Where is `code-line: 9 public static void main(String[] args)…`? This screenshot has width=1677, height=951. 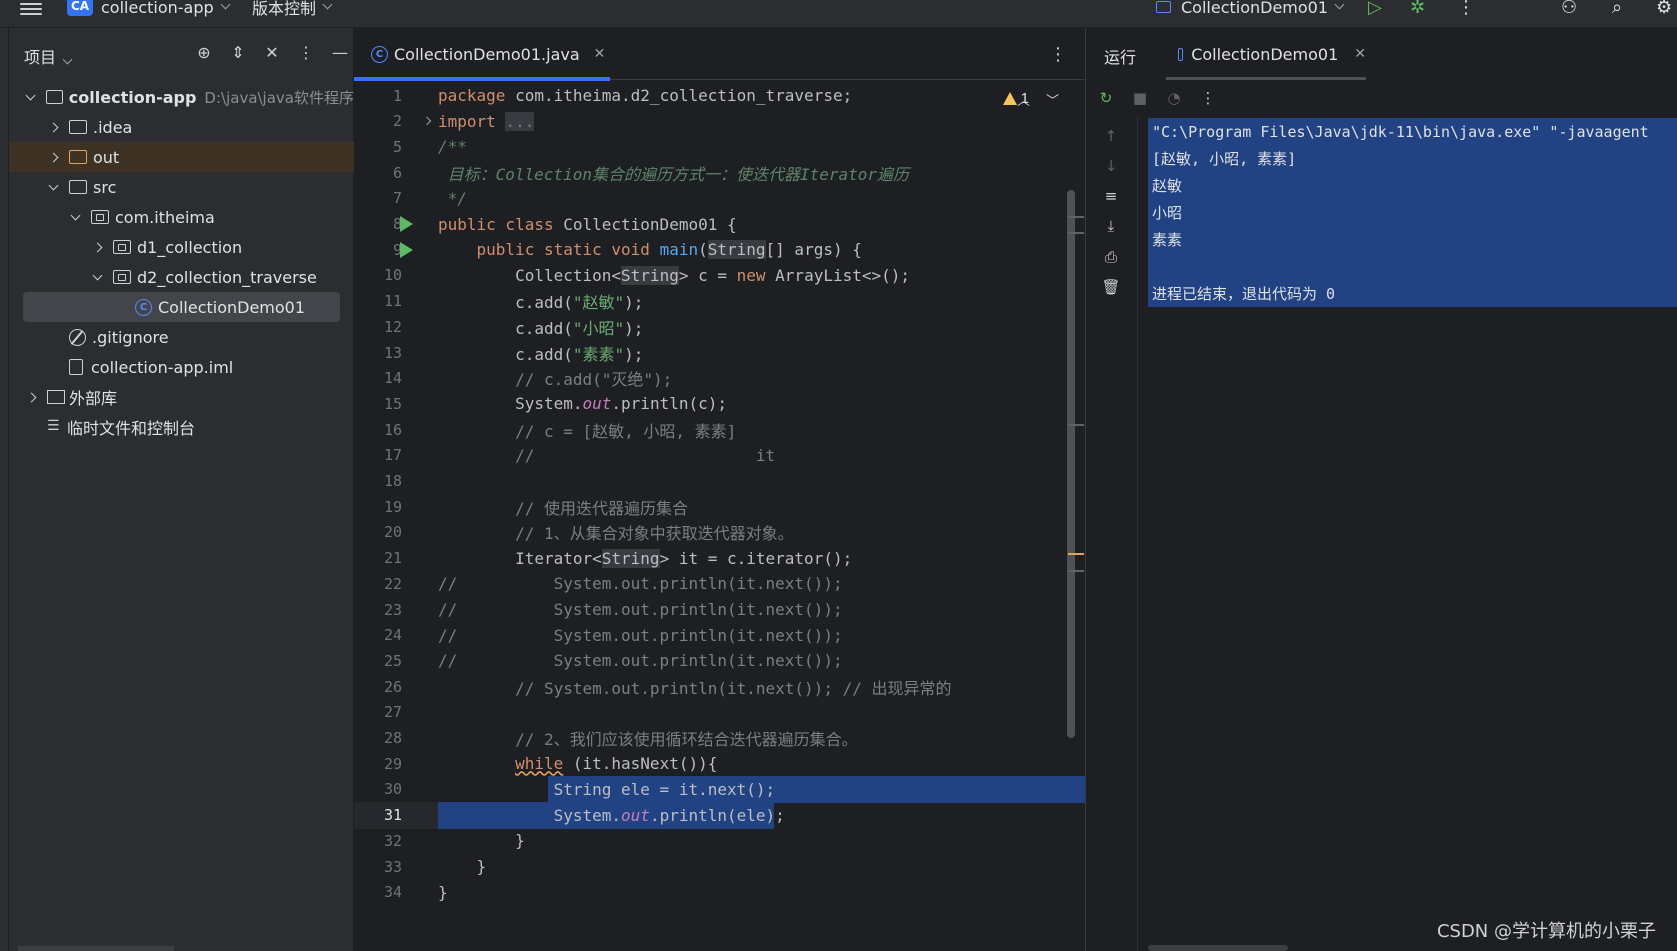 code-line: 9 public static void main(String[] args)… is located at coordinates (719, 249).